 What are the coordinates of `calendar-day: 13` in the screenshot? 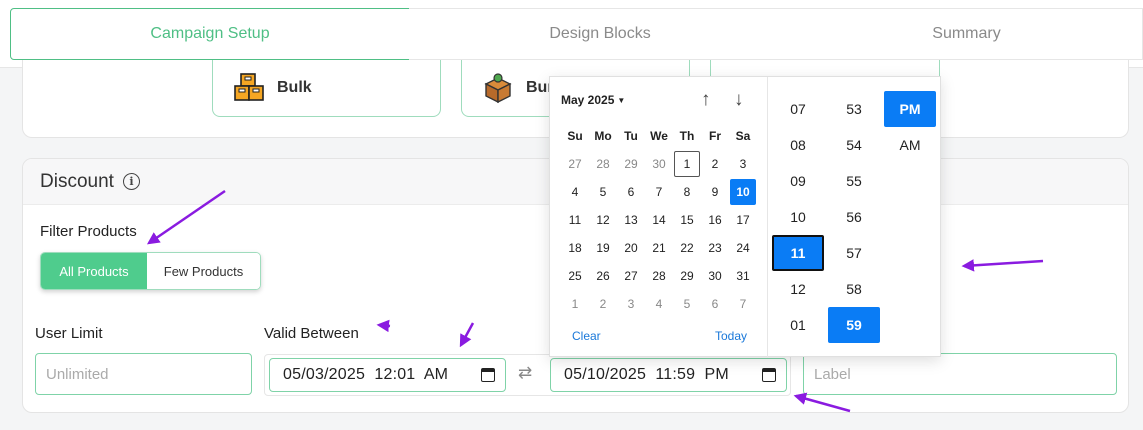 It's located at (631, 220).